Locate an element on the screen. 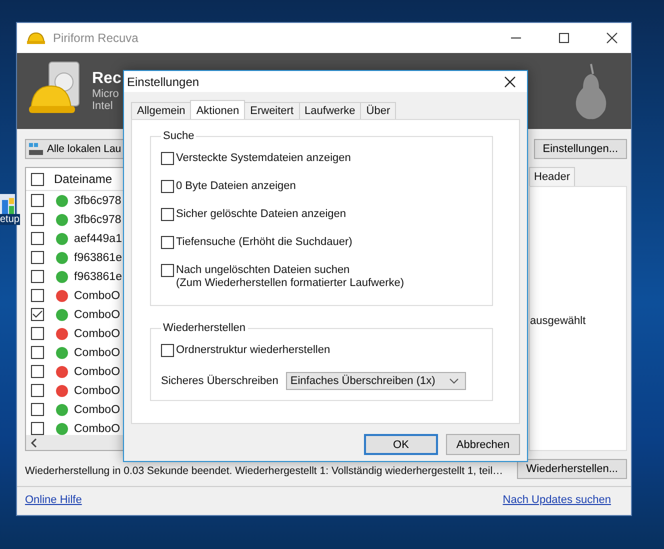  hard-hat-icon is located at coordinates (36, 38).